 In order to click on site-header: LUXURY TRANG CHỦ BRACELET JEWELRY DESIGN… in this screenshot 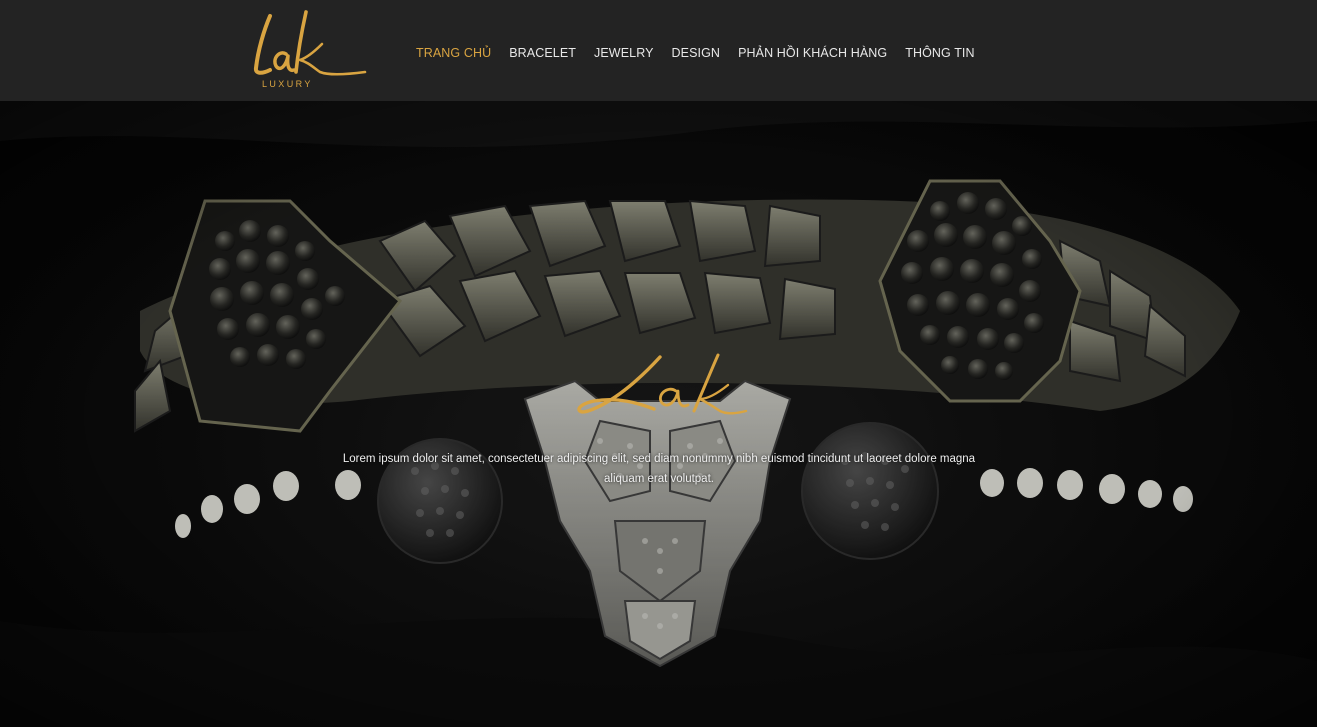, I will do `click(658, 50)`.